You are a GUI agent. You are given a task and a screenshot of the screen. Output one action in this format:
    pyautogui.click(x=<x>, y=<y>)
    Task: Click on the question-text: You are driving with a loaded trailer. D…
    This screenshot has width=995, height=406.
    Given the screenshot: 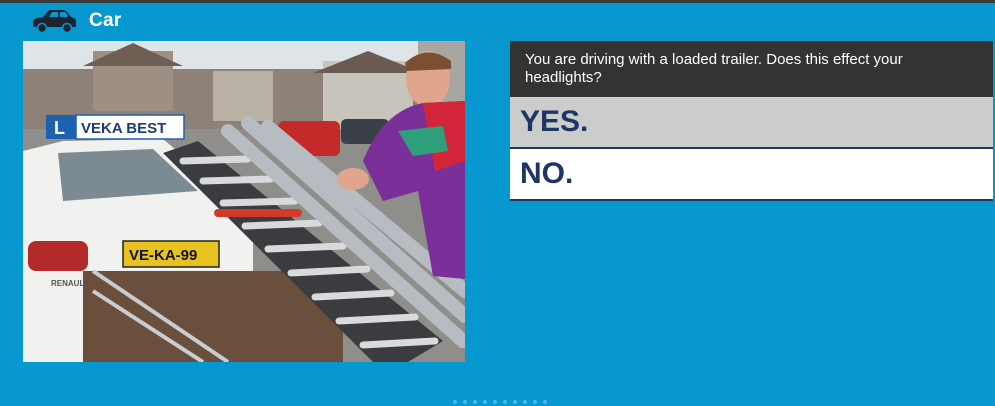 What is the action you would take?
    pyautogui.click(x=751, y=69)
    